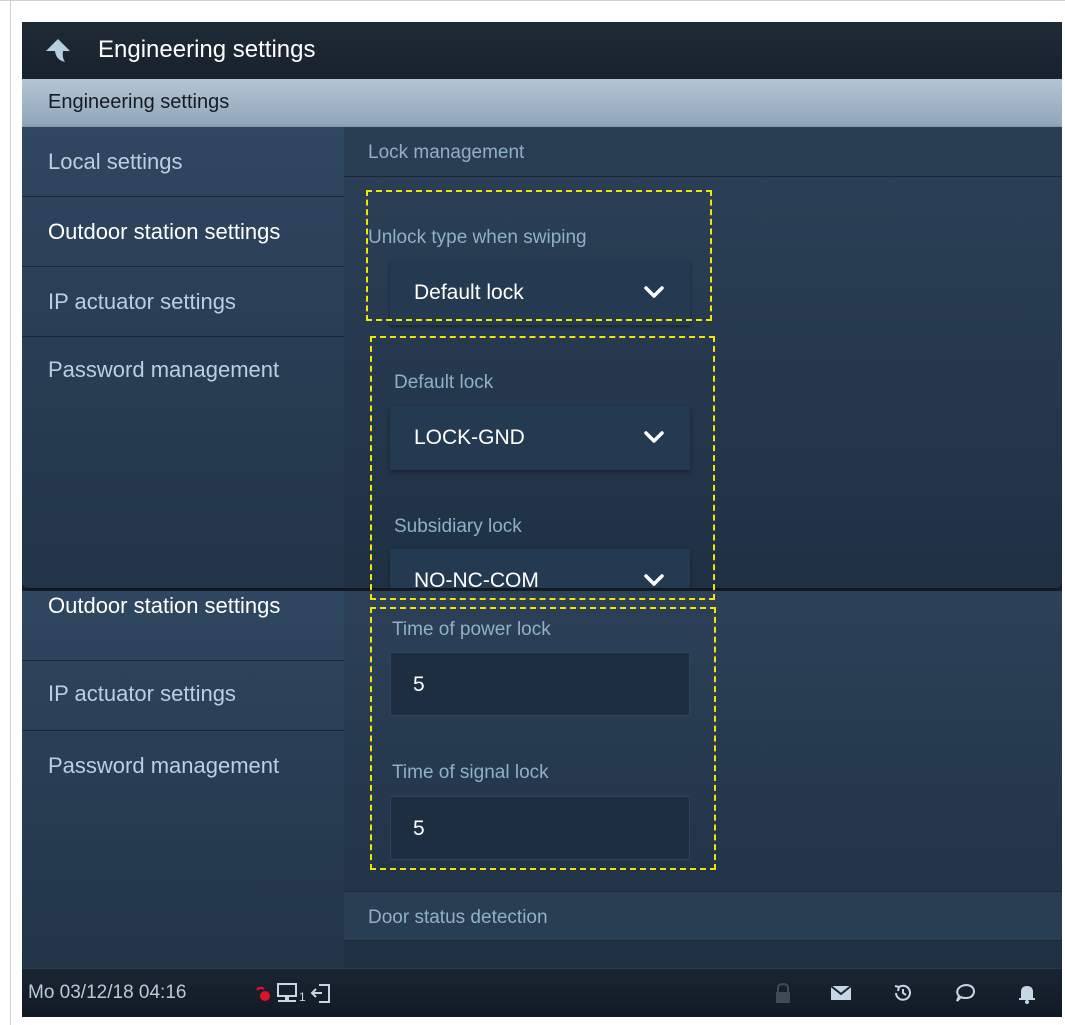  What do you see at coordinates (207, 49) in the screenshot?
I see `page-title: Engineering settings` at bounding box center [207, 49].